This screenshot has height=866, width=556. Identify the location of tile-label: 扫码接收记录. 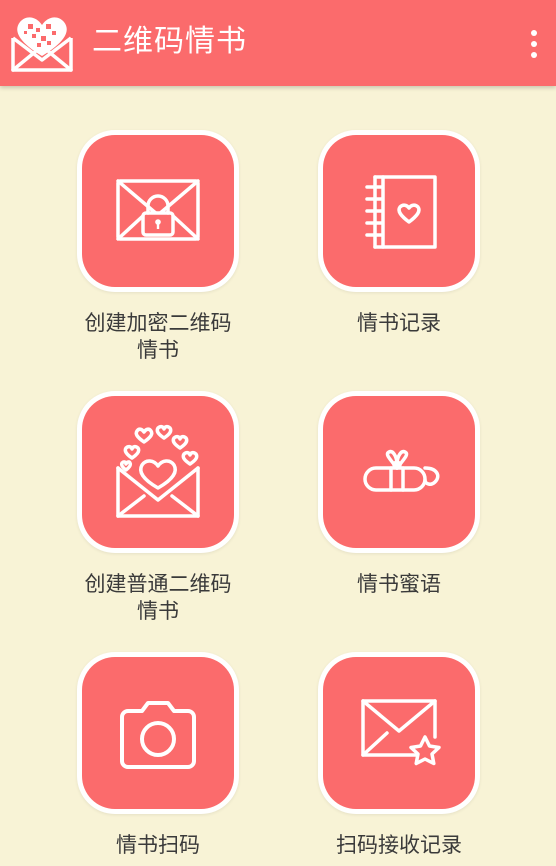
(399, 845).